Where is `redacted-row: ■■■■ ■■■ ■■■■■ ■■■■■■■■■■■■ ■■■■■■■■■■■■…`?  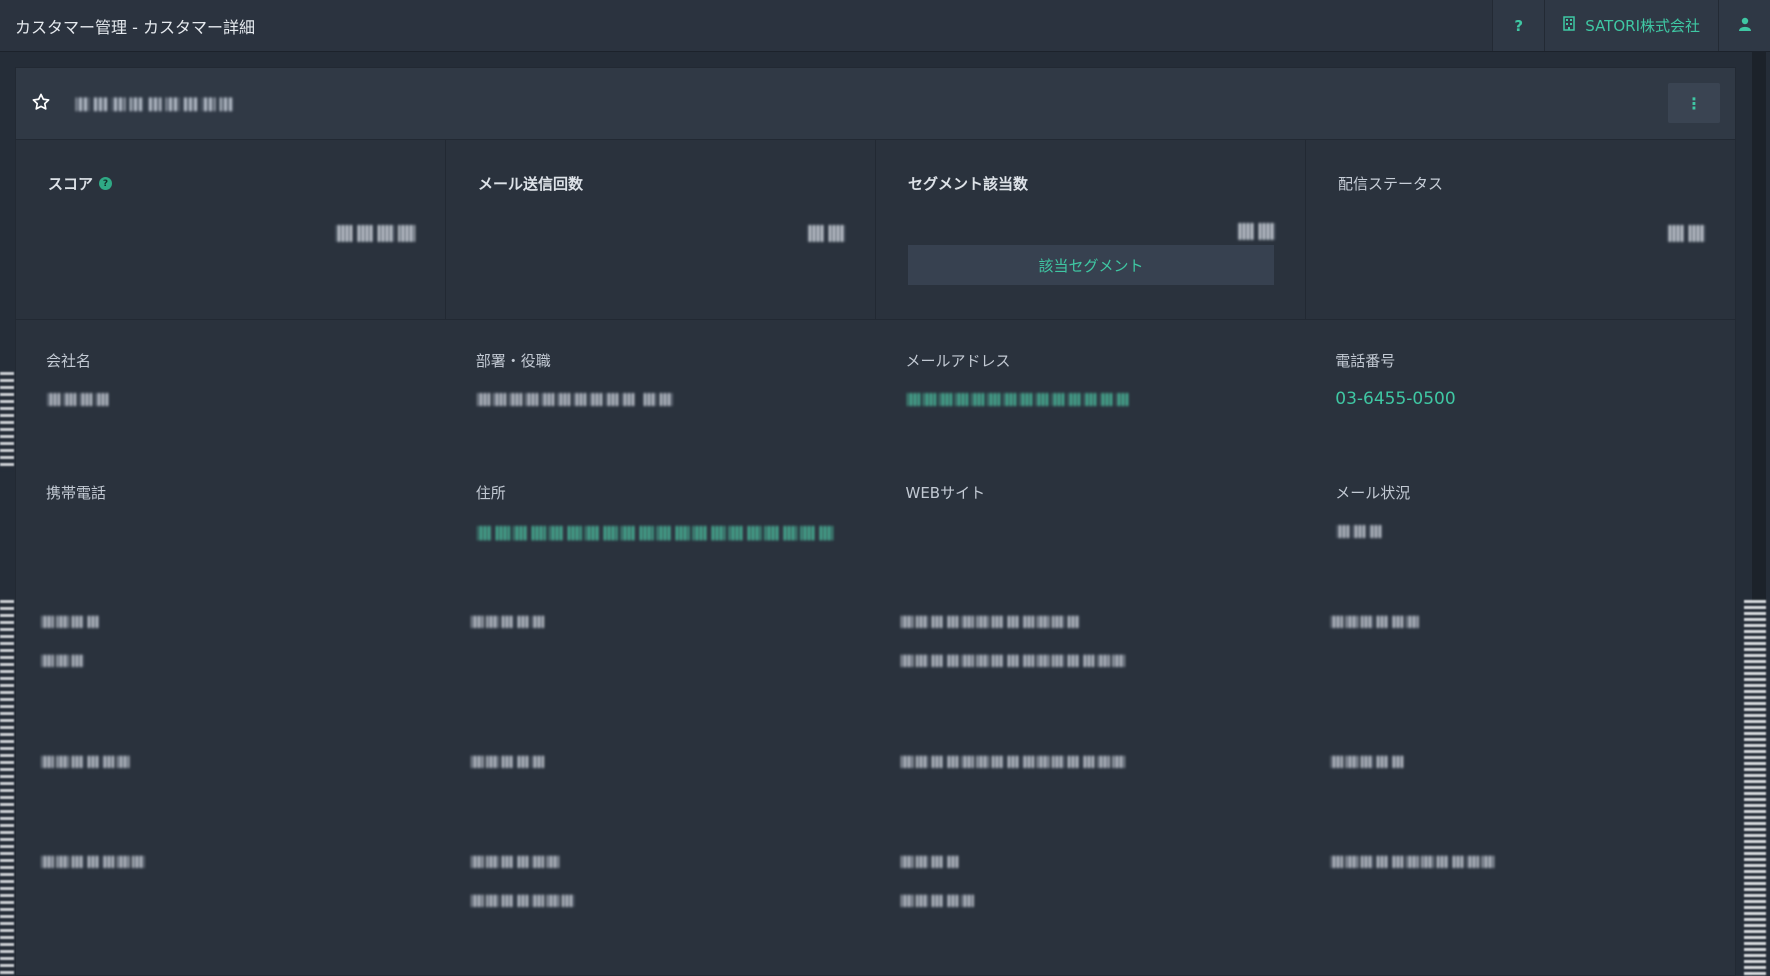 redacted-row: ■■■■ ■■■ ■■■■■ ■■■■■■■■■■■■ ■■■■■■■■■■■■… is located at coordinates (875, 681).